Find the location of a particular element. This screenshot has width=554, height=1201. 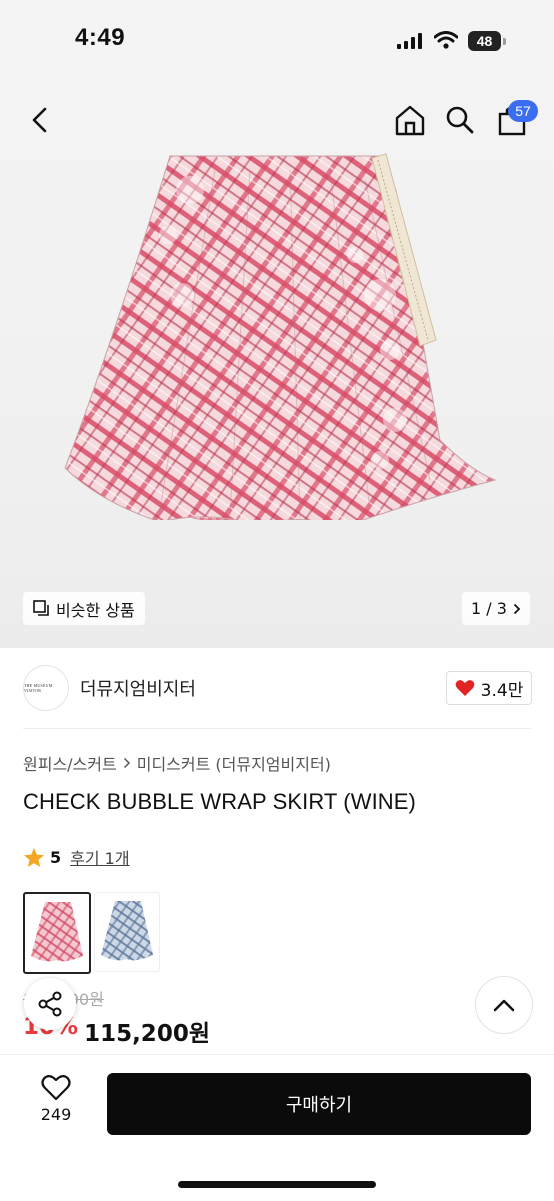

scroll-to-top-button is located at coordinates (504, 1005).